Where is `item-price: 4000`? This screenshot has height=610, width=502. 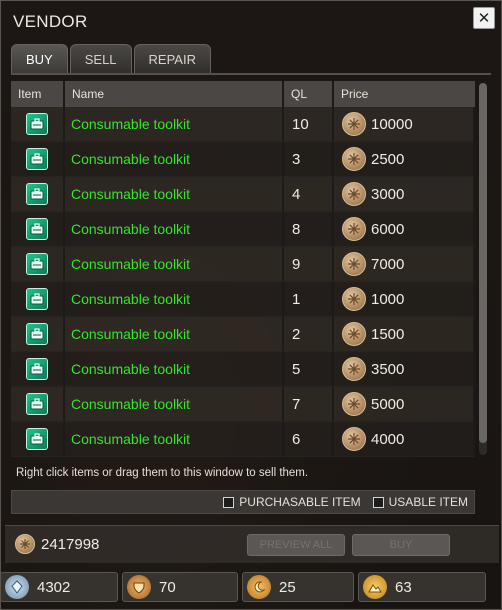 item-price: 4000 is located at coordinates (388, 439).